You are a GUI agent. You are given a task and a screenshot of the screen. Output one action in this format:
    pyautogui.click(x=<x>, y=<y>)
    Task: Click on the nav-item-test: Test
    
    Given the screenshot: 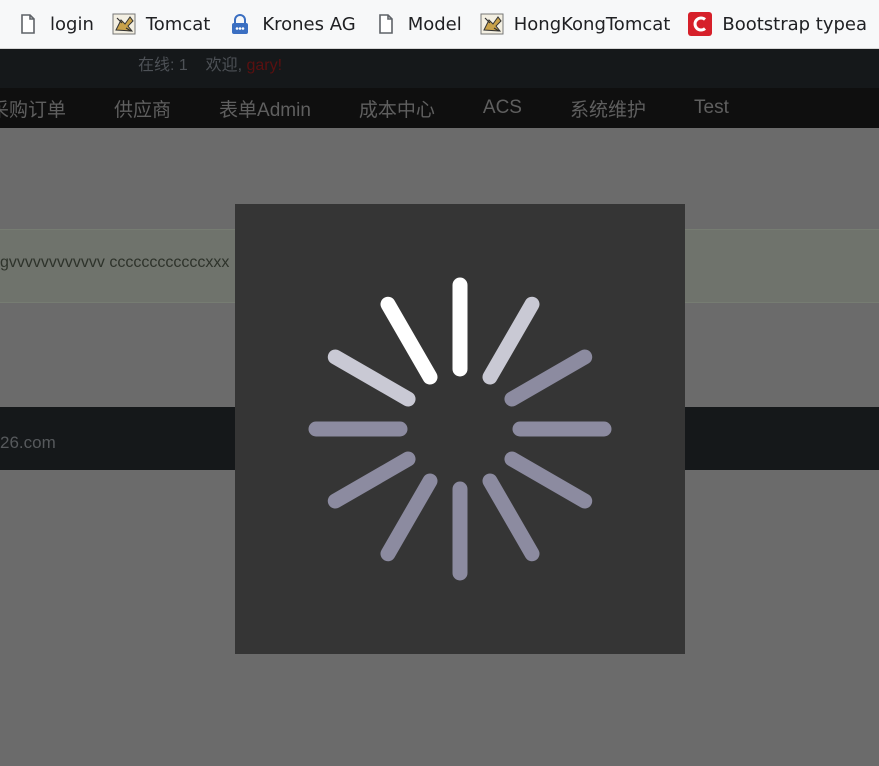 What is the action you would take?
    pyautogui.click(x=711, y=108)
    